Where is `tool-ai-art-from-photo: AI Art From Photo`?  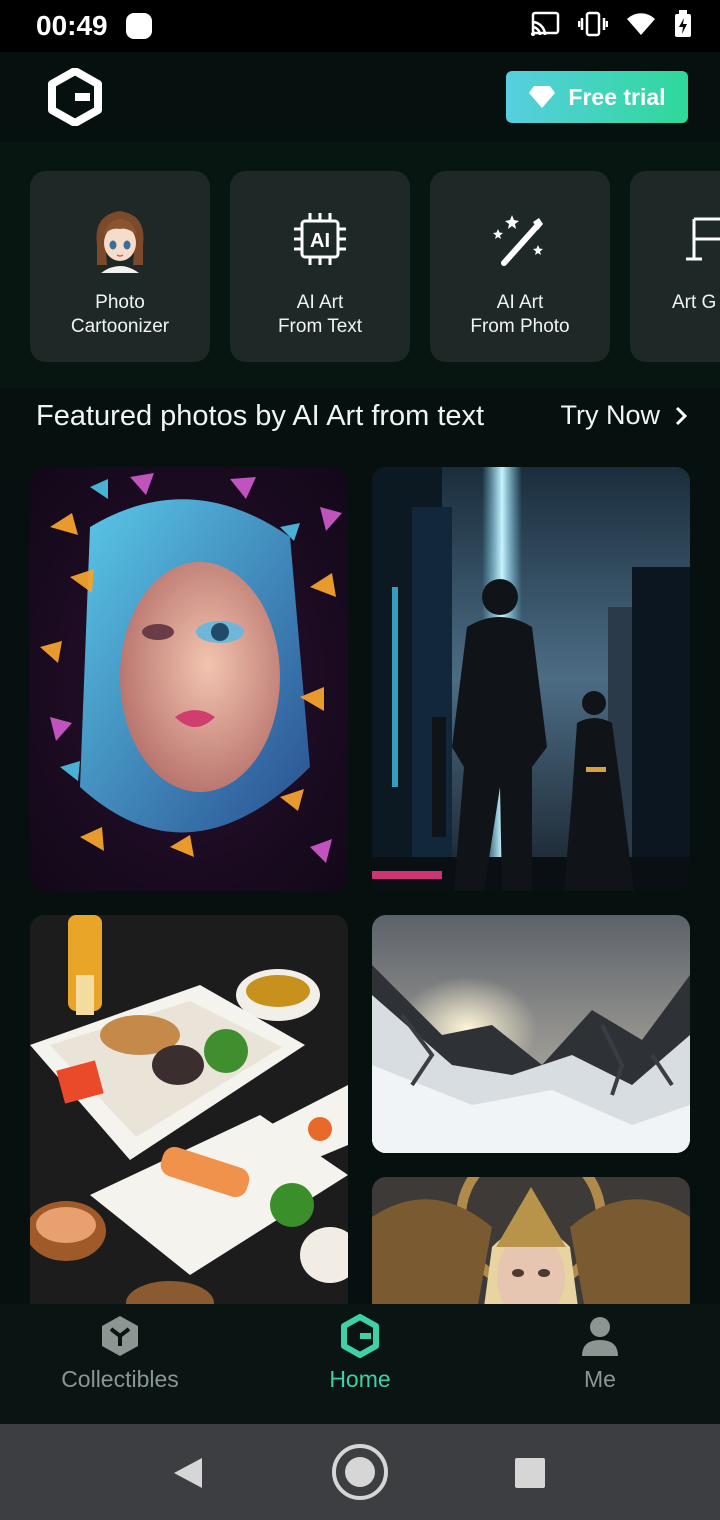 tool-ai-art-from-photo: AI Art From Photo is located at coordinates (520, 266).